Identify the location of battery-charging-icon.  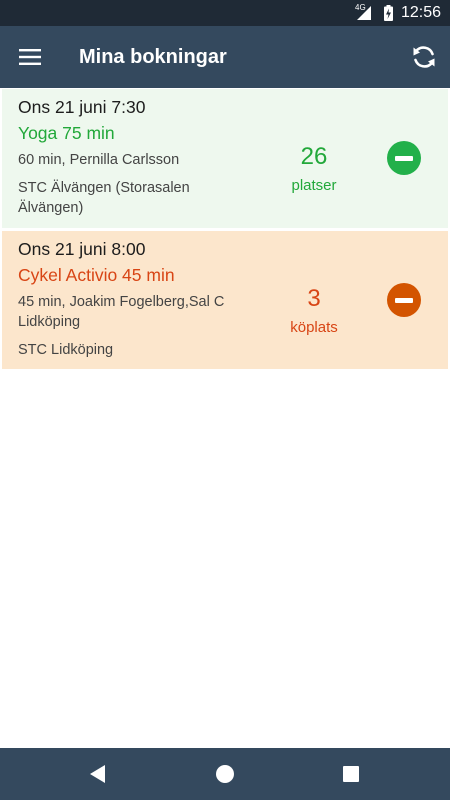
(388, 15).